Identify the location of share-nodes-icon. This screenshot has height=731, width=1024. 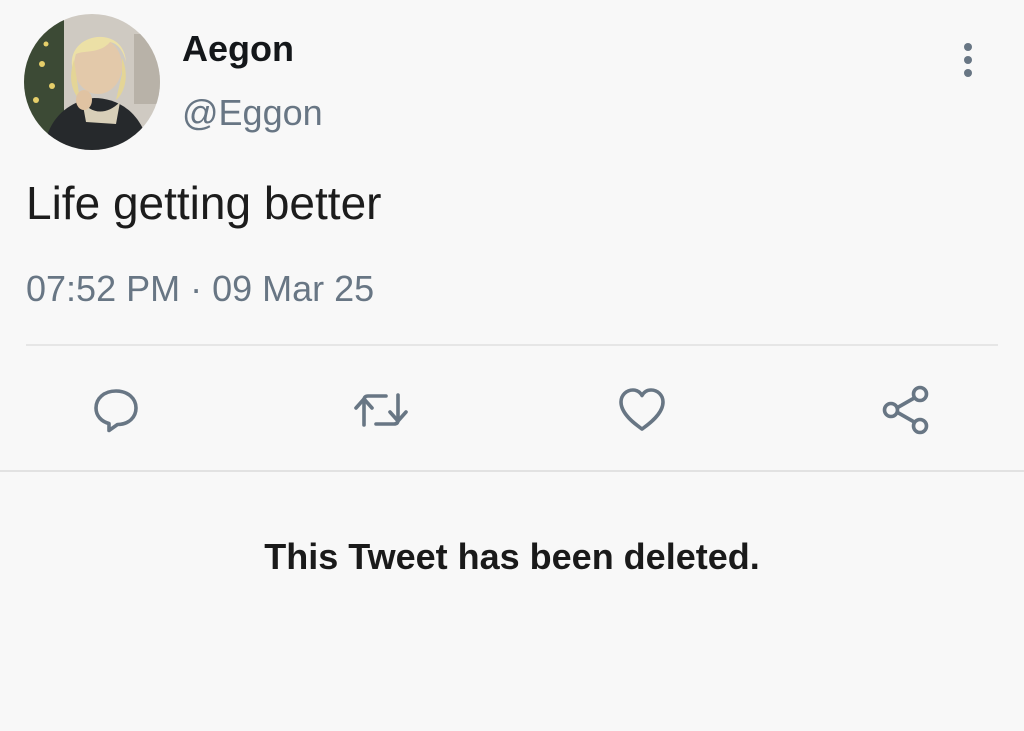
(905, 410).